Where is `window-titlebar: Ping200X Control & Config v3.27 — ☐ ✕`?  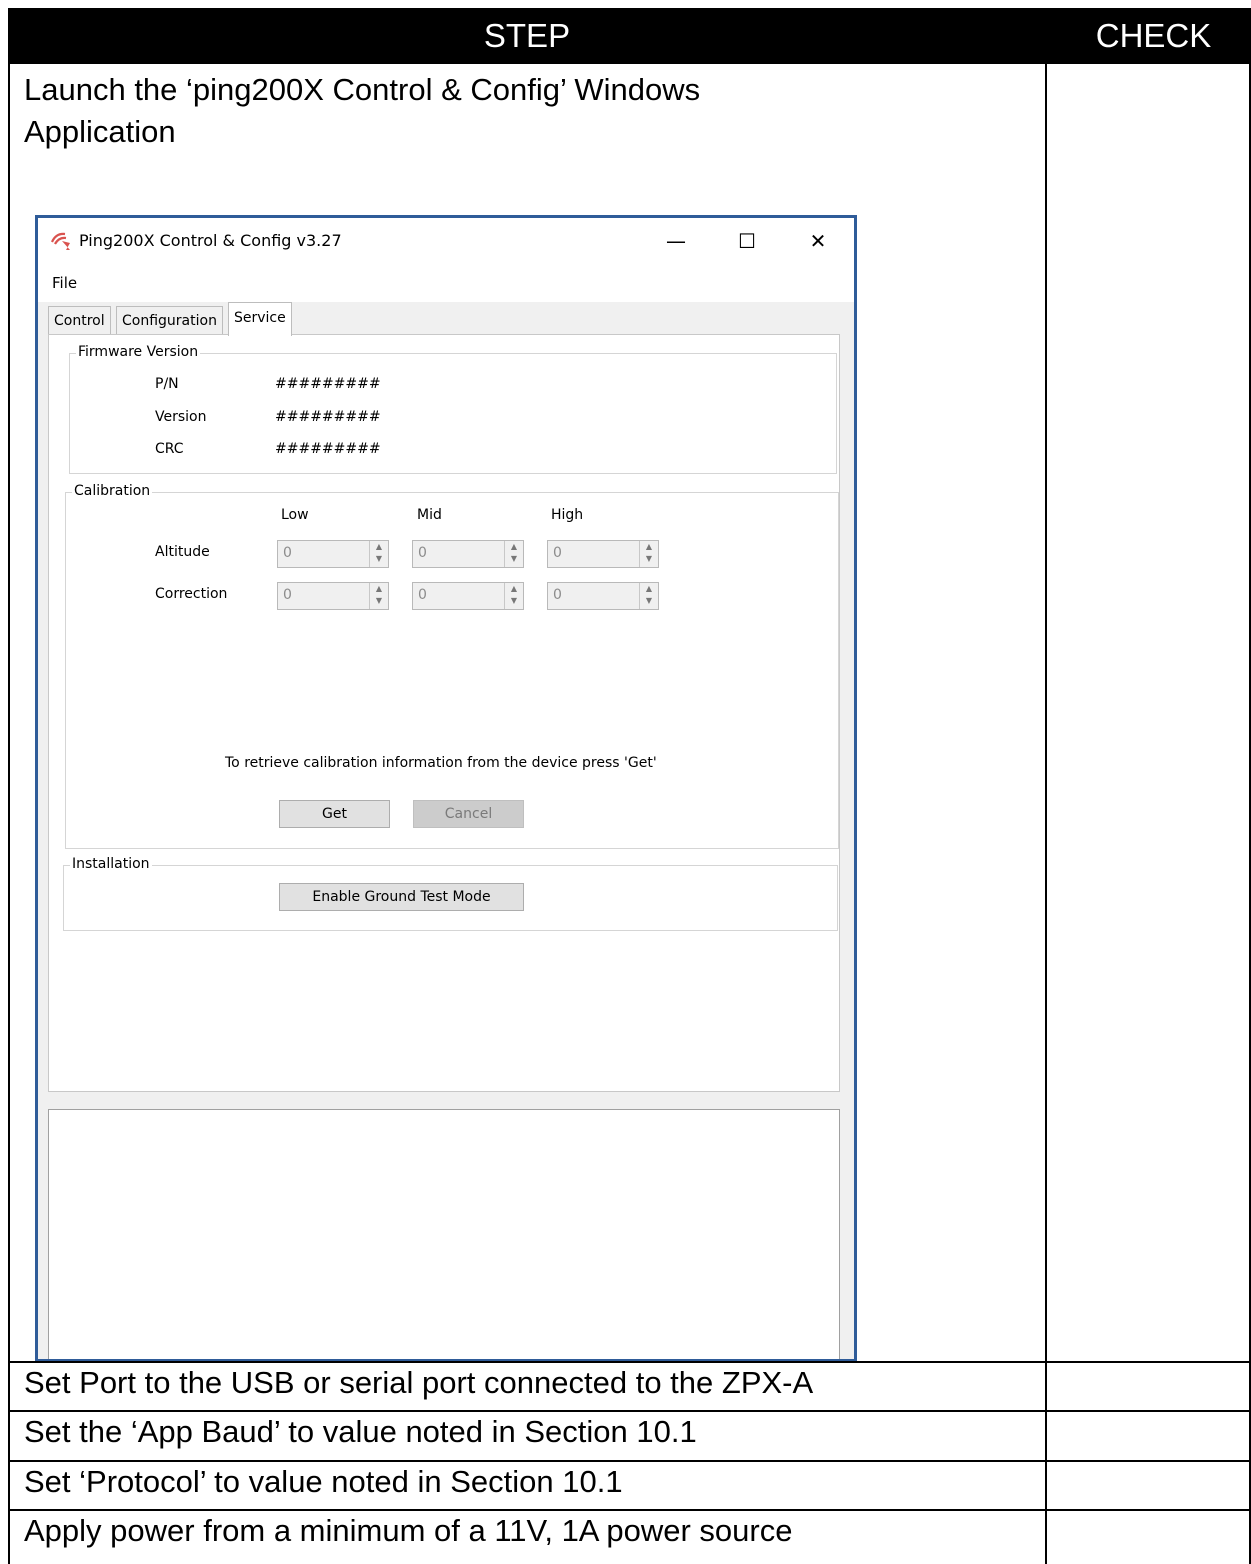 window-titlebar: Ping200X Control & Config v3.27 — ☐ ✕ is located at coordinates (446, 241).